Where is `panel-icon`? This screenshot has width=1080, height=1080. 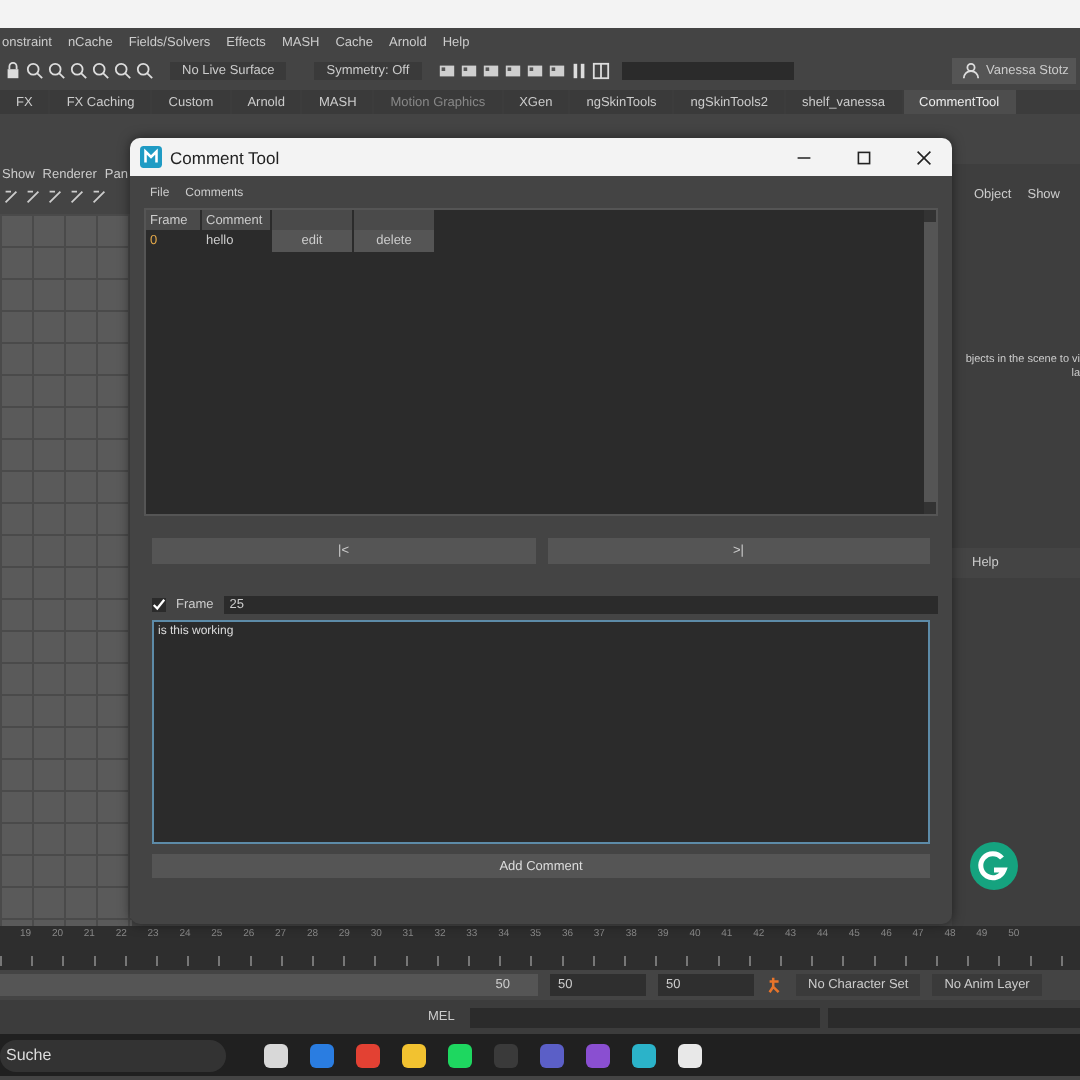
panel-icon is located at coordinates (600, 70).